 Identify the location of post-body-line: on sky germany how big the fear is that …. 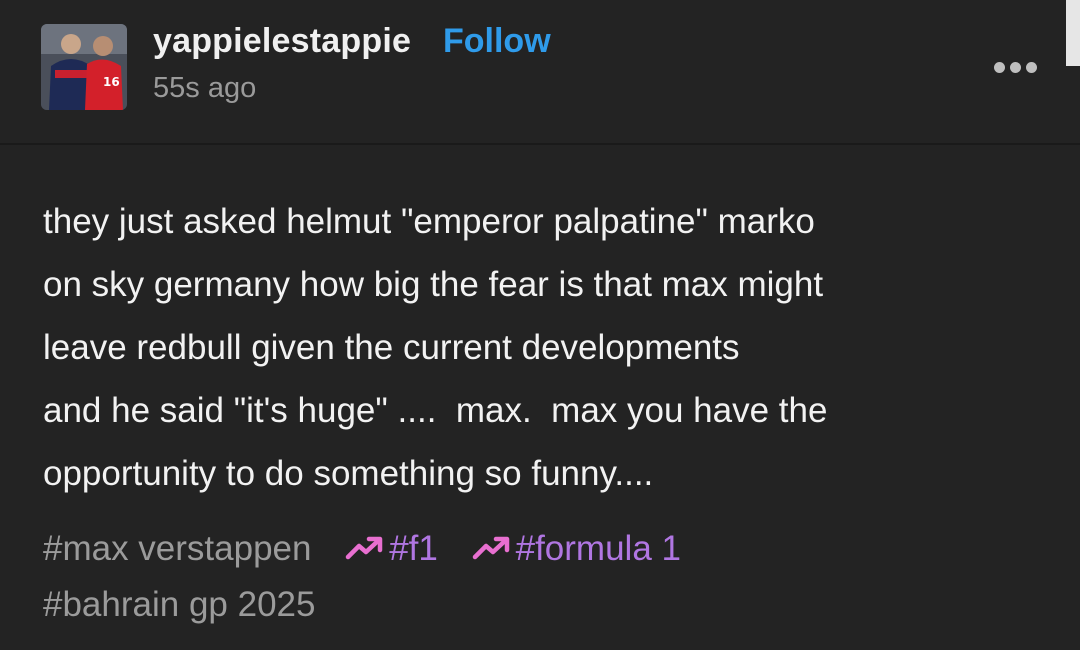
(433, 284).